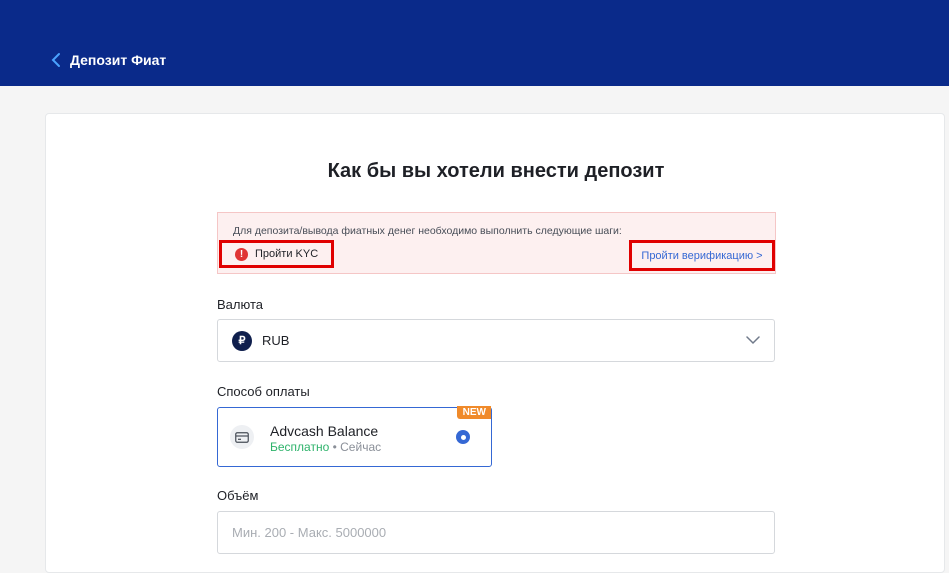  Describe the element at coordinates (276, 340) in the screenshot. I see `currency-value: RUB` at that location.